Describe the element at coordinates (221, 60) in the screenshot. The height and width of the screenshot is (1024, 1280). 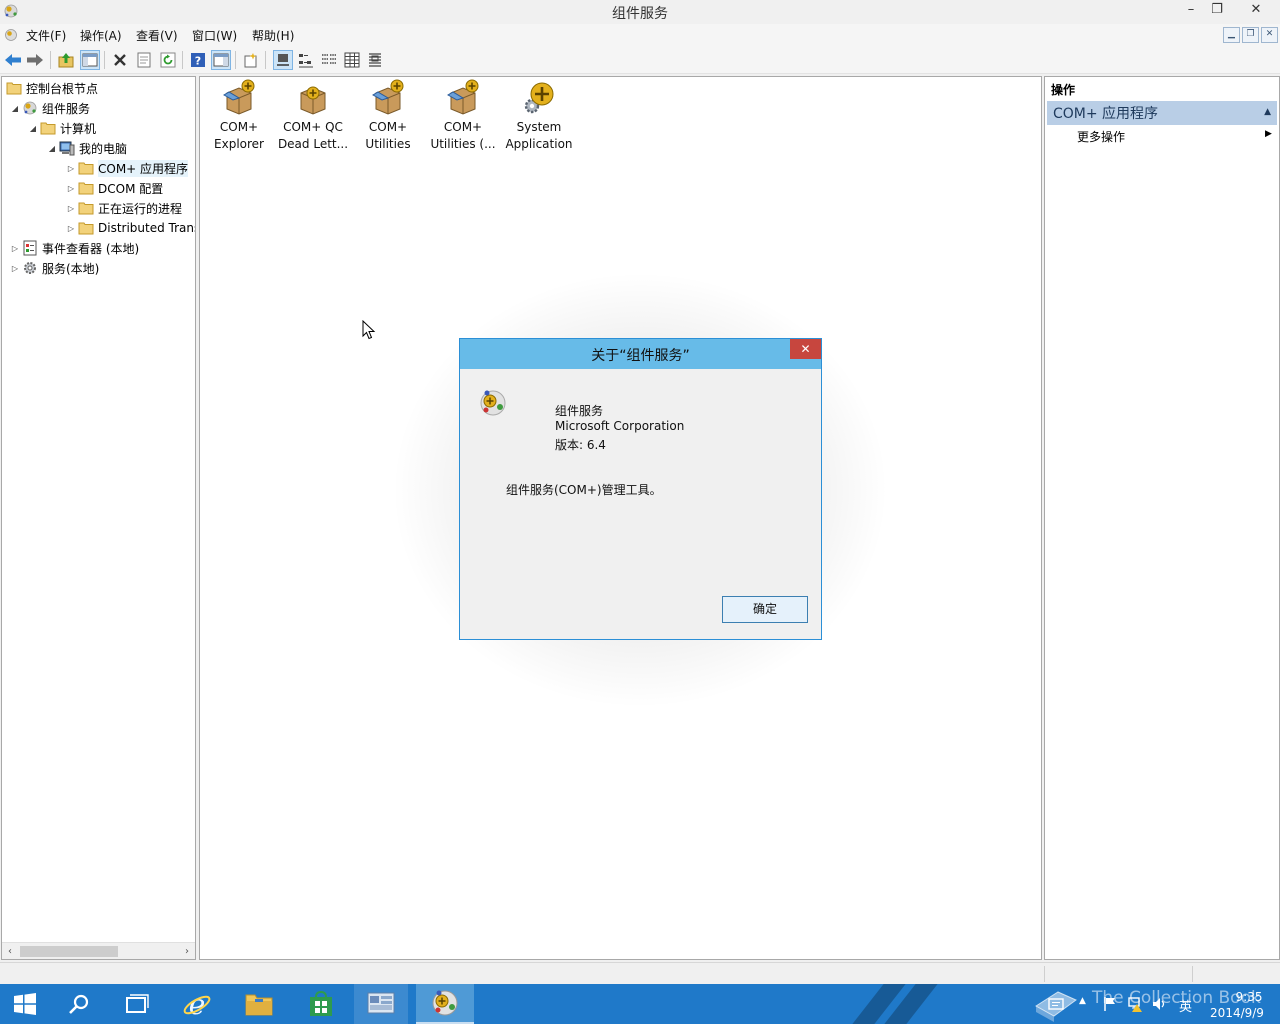
I see `show-hide-action-pane-icon` at that location.